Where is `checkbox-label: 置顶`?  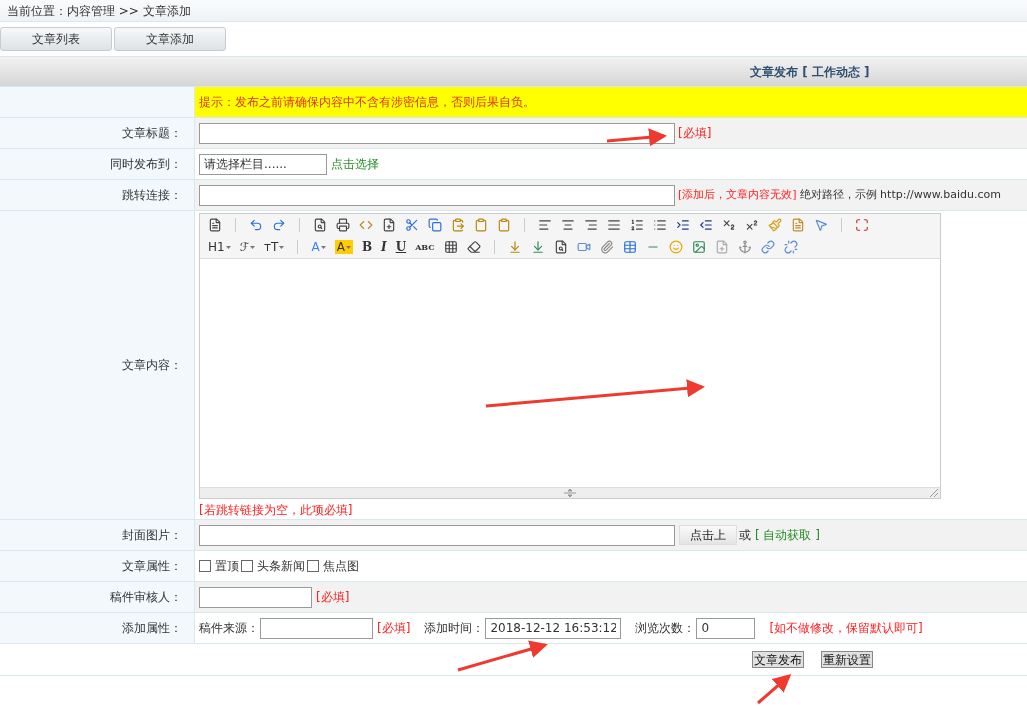 checkbox-label: 置顶 is located at coordinates (227, 566).